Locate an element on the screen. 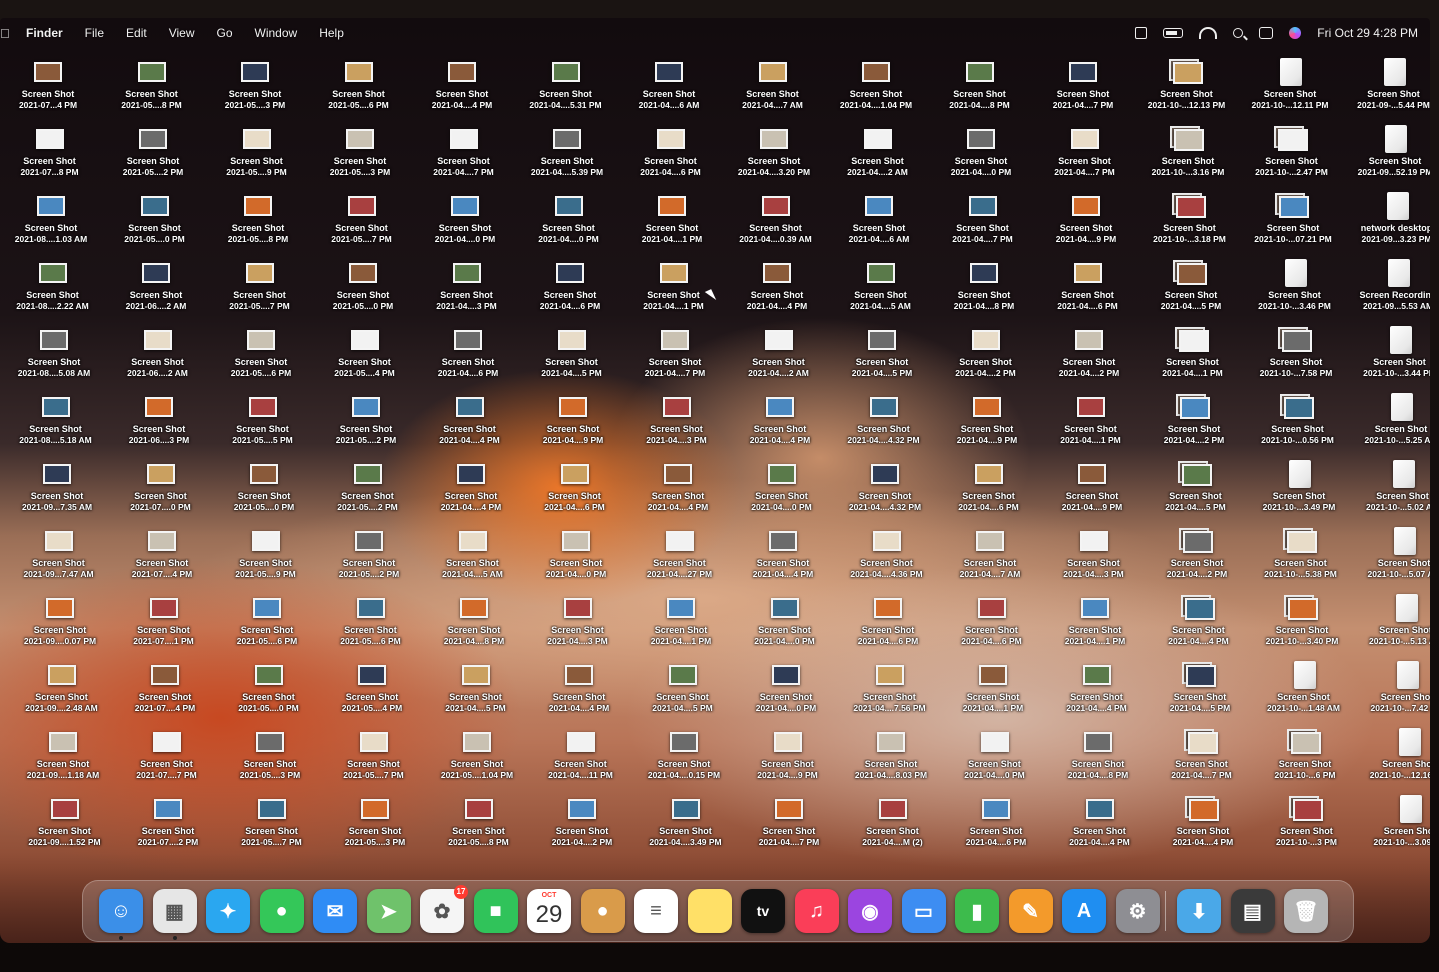  desktop-file-icon: Screen Shot 2021-10-...3 PM is located at coordinates (1307, 829).